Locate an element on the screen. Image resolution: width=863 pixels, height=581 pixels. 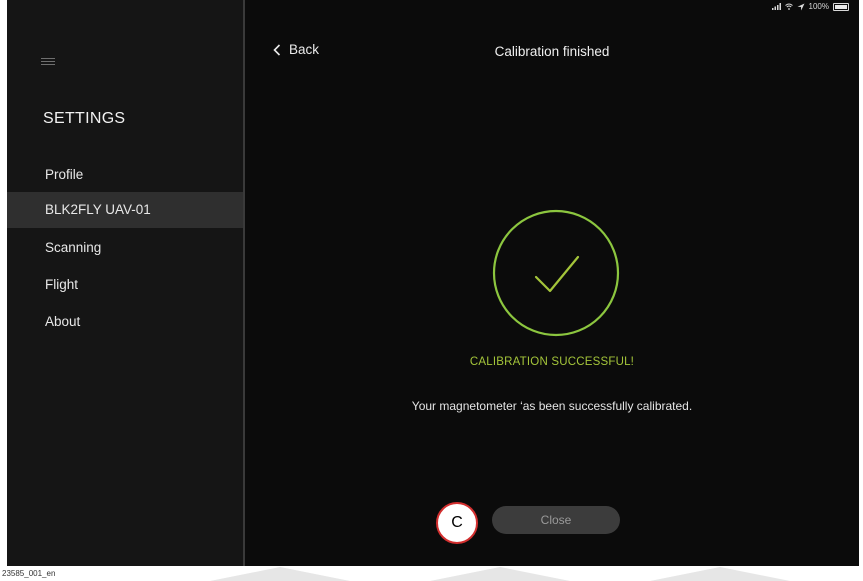
status-bar: 100% is located at coordinates (810, 6).